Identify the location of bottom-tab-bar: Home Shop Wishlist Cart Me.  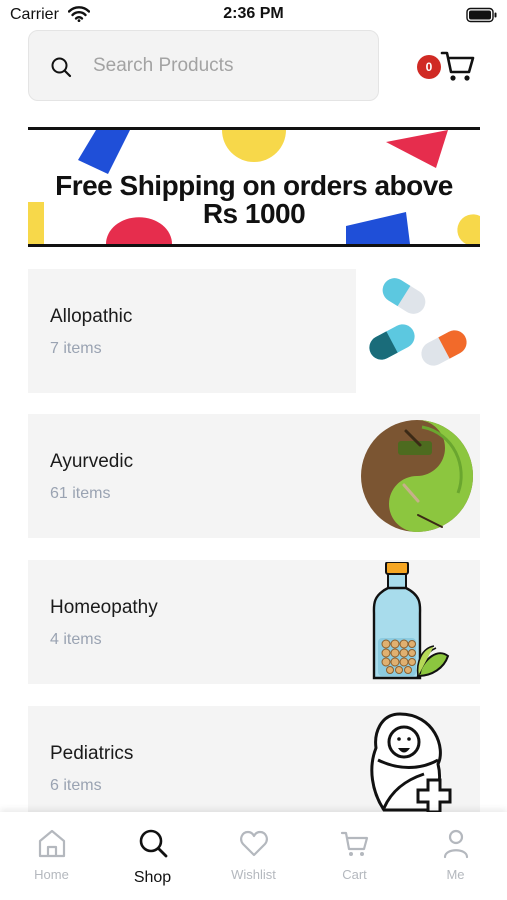
(253, 856).